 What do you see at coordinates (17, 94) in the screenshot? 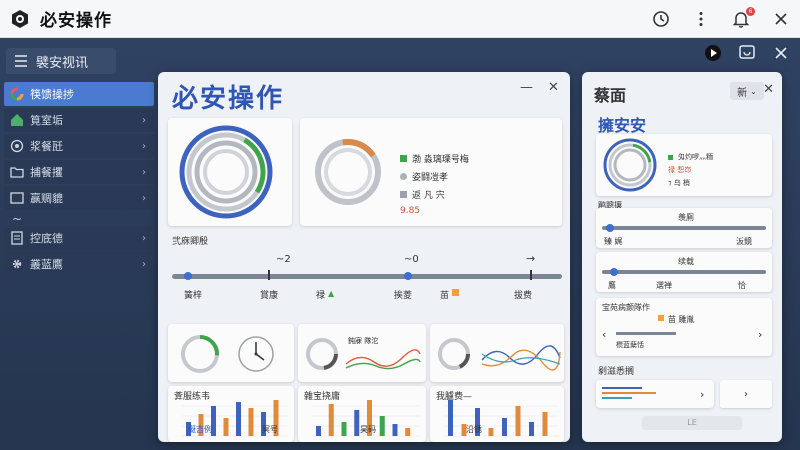
I see `dashboard-ring-icon` at bounding box center [17, 94].